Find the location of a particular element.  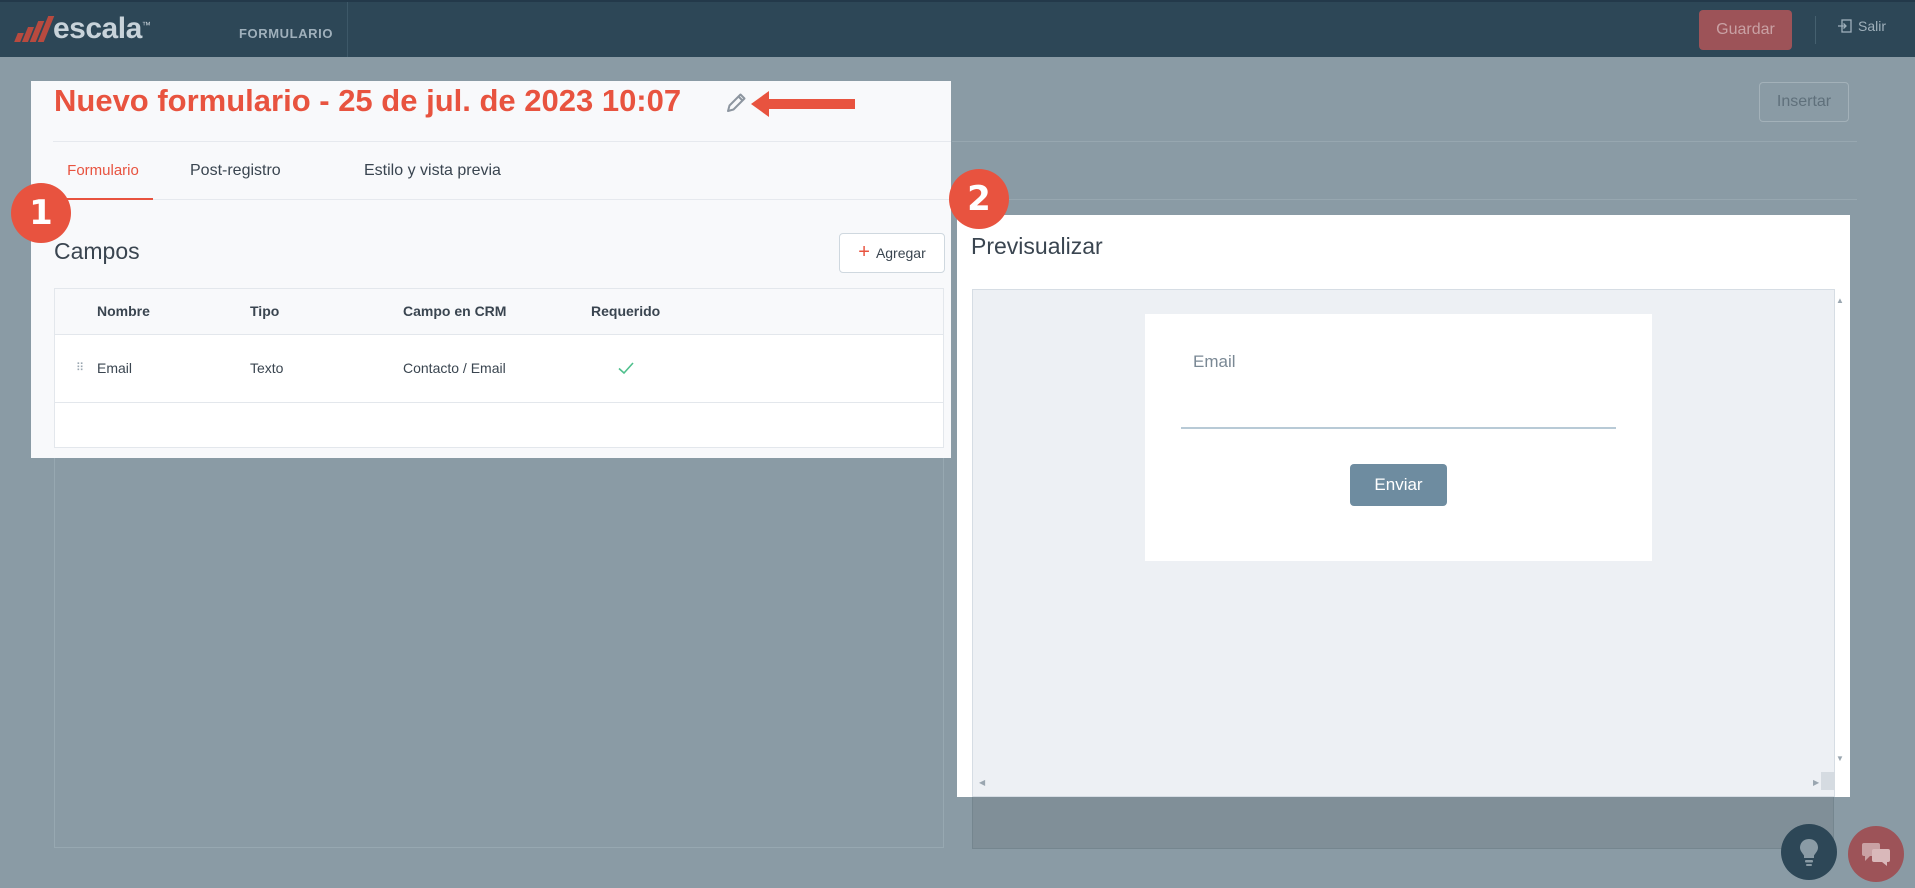

scroll-right-icon: ▶ is located at coordinates (1816, 782).